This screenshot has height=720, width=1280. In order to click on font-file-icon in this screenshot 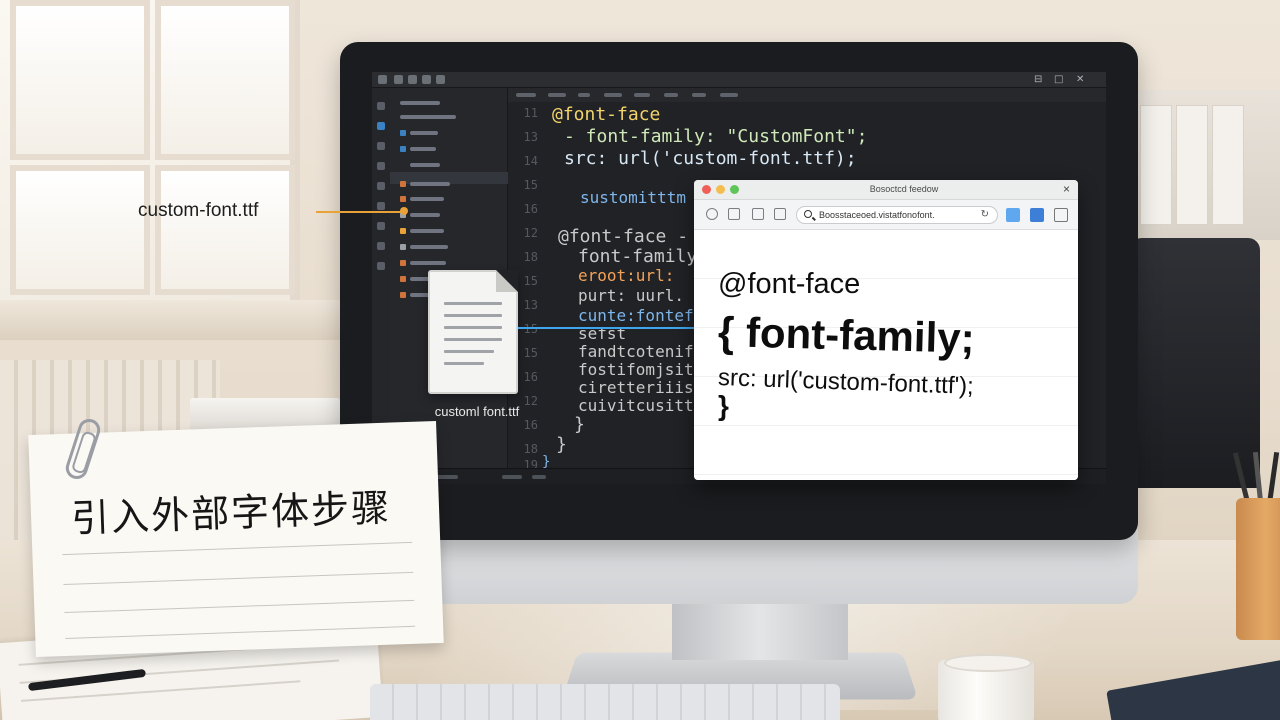, I will do `click(473, 332)`.